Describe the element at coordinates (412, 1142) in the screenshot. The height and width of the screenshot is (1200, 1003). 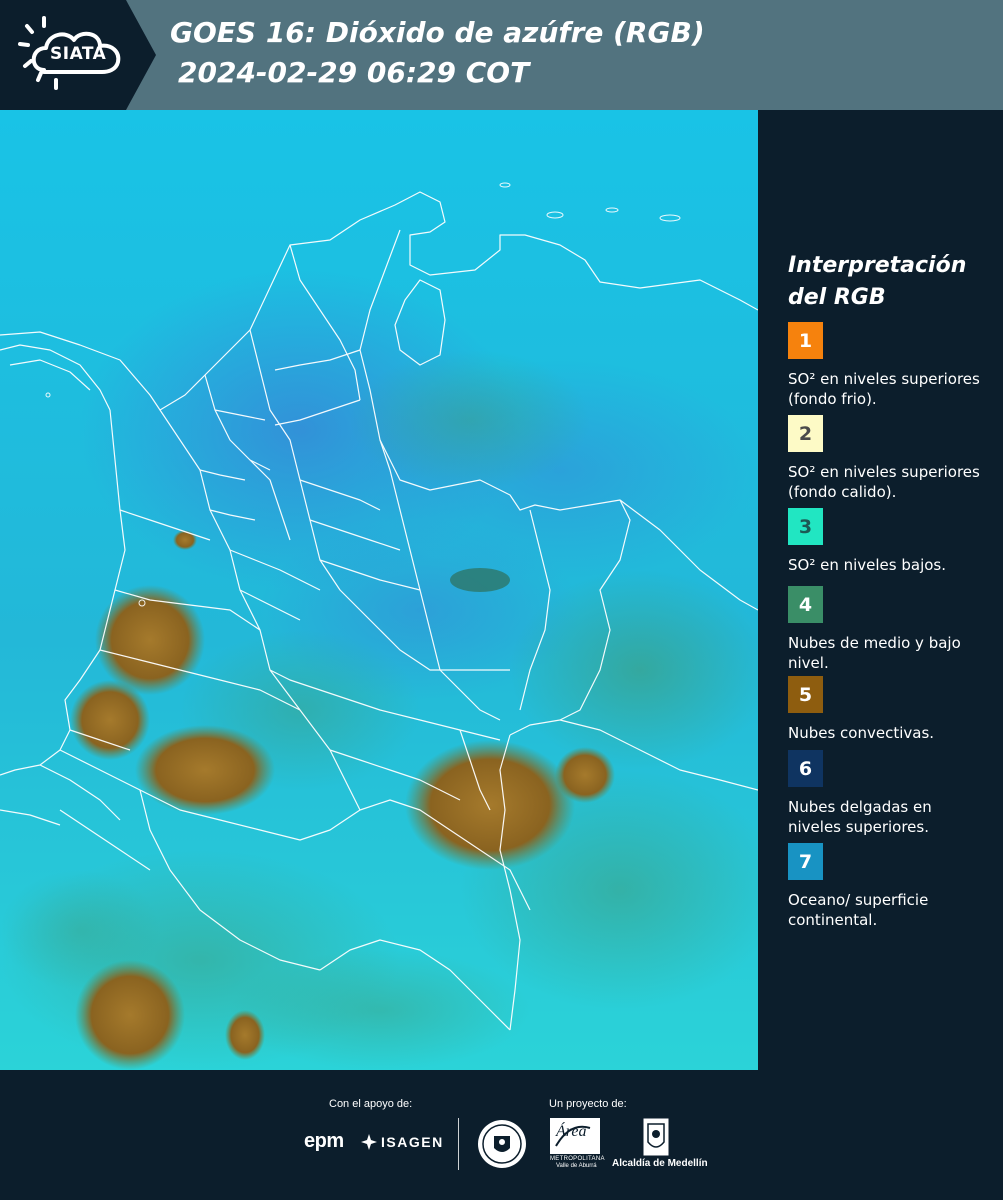
I see `isagen-logo: ISAGEN` at that location.